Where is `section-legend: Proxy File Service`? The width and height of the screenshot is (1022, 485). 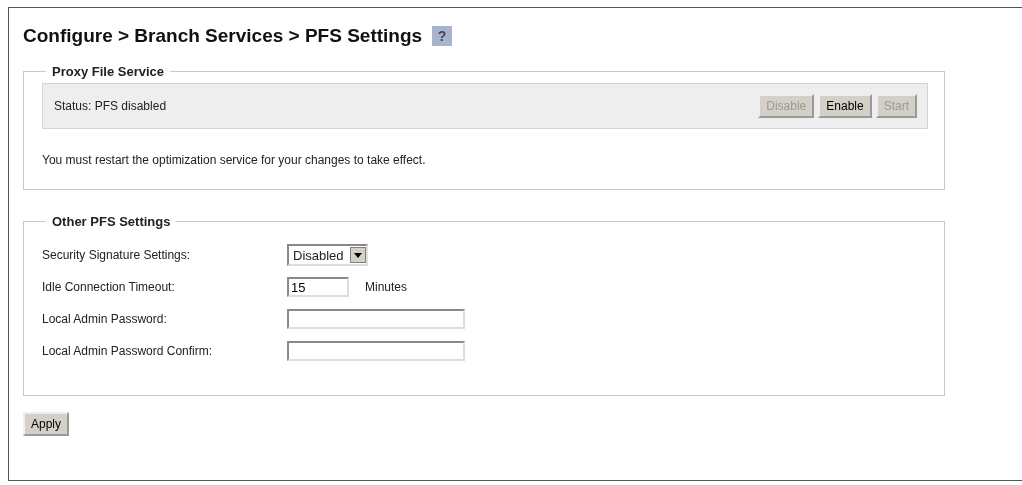
section-legend: Proxy File Service is located at coordinates (108, 71).